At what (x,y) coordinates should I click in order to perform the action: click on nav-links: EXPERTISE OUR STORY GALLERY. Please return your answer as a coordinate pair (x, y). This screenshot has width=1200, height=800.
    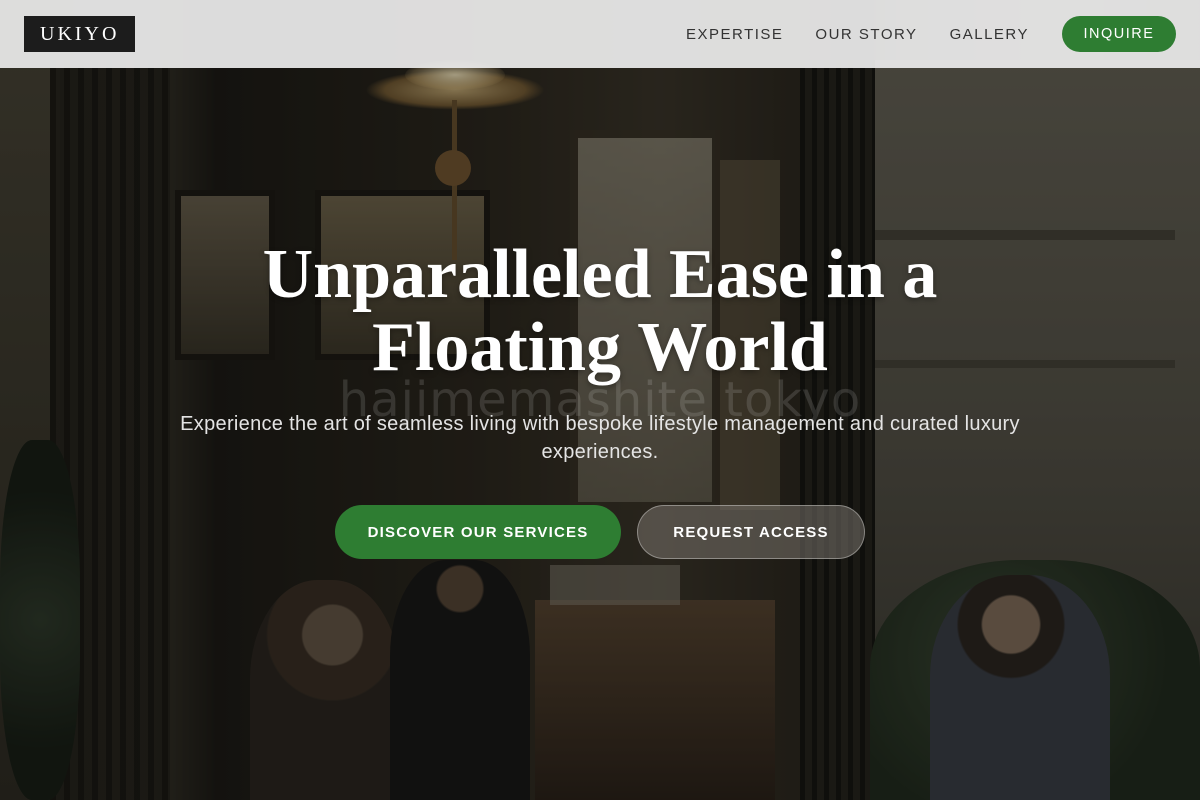
    Looking at the image, I should click on (857, 34).